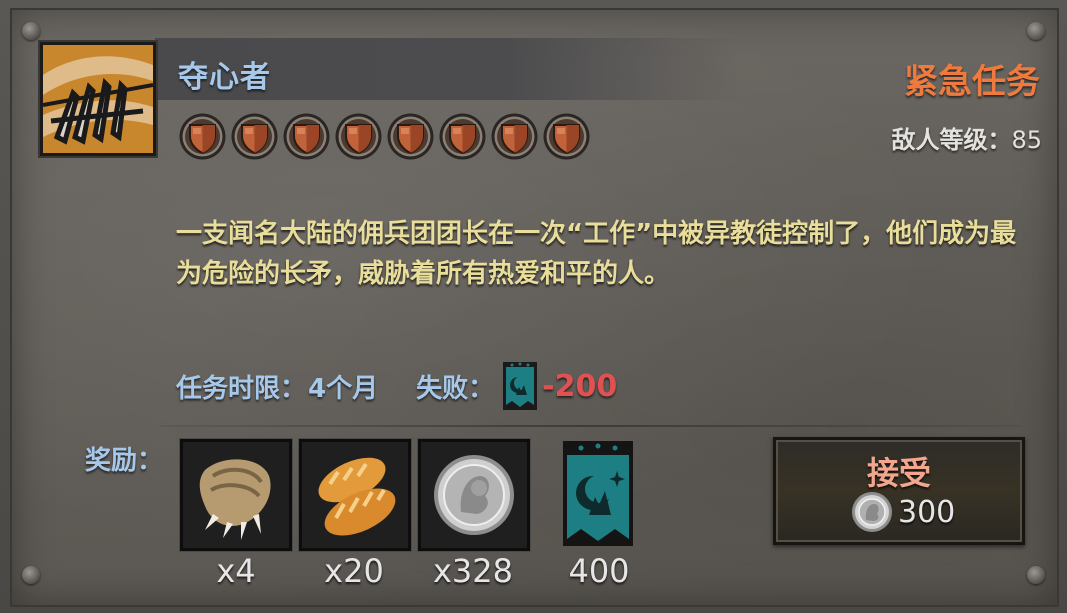 Image resolution: width=1067 pixels, height=613 pixels. I want to click on divider, so click(590, 426).